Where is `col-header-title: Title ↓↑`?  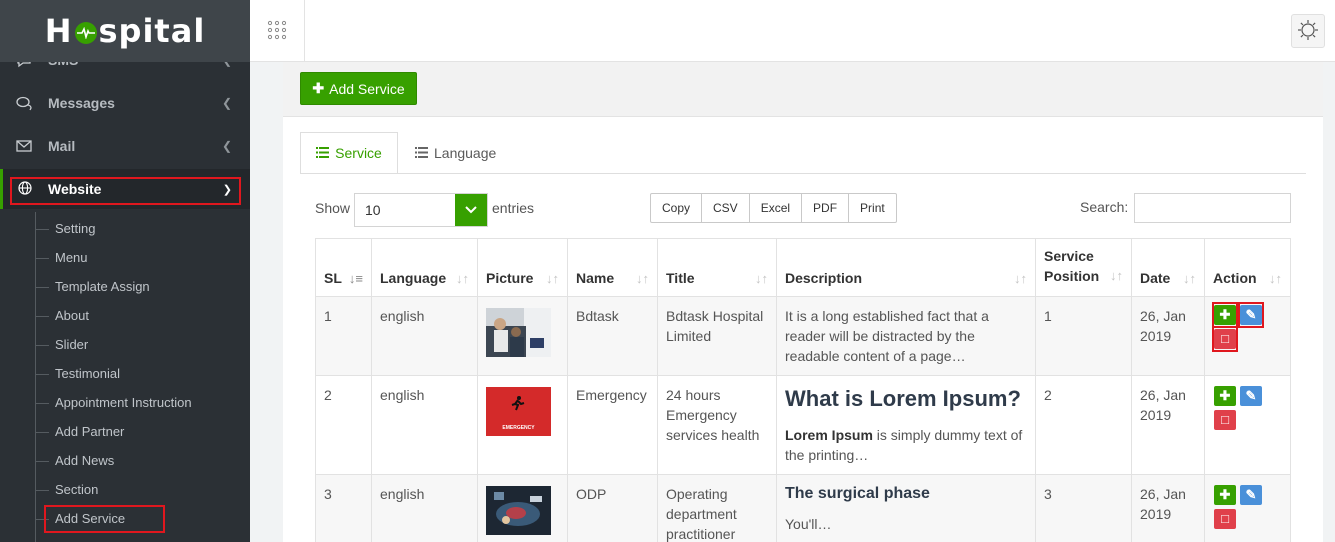
col-header-title: Title ↓↑ is located at coordinates (717, 267).